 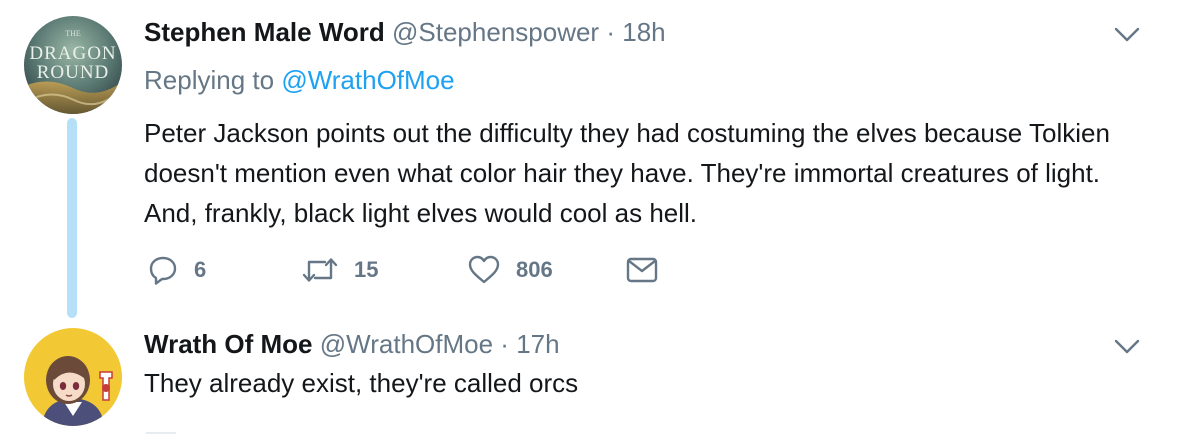 I want to click on thread-connector-line, so click(x=72, y=218).